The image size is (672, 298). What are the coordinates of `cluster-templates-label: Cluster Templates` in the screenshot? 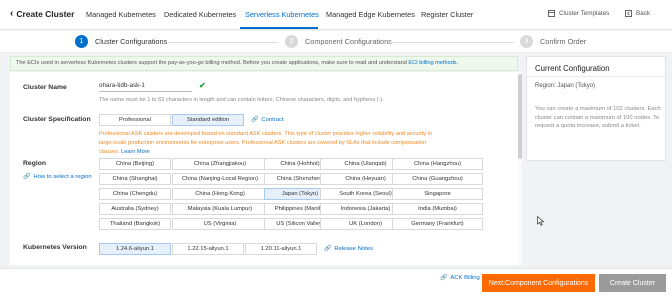 It's located at (584, 13).